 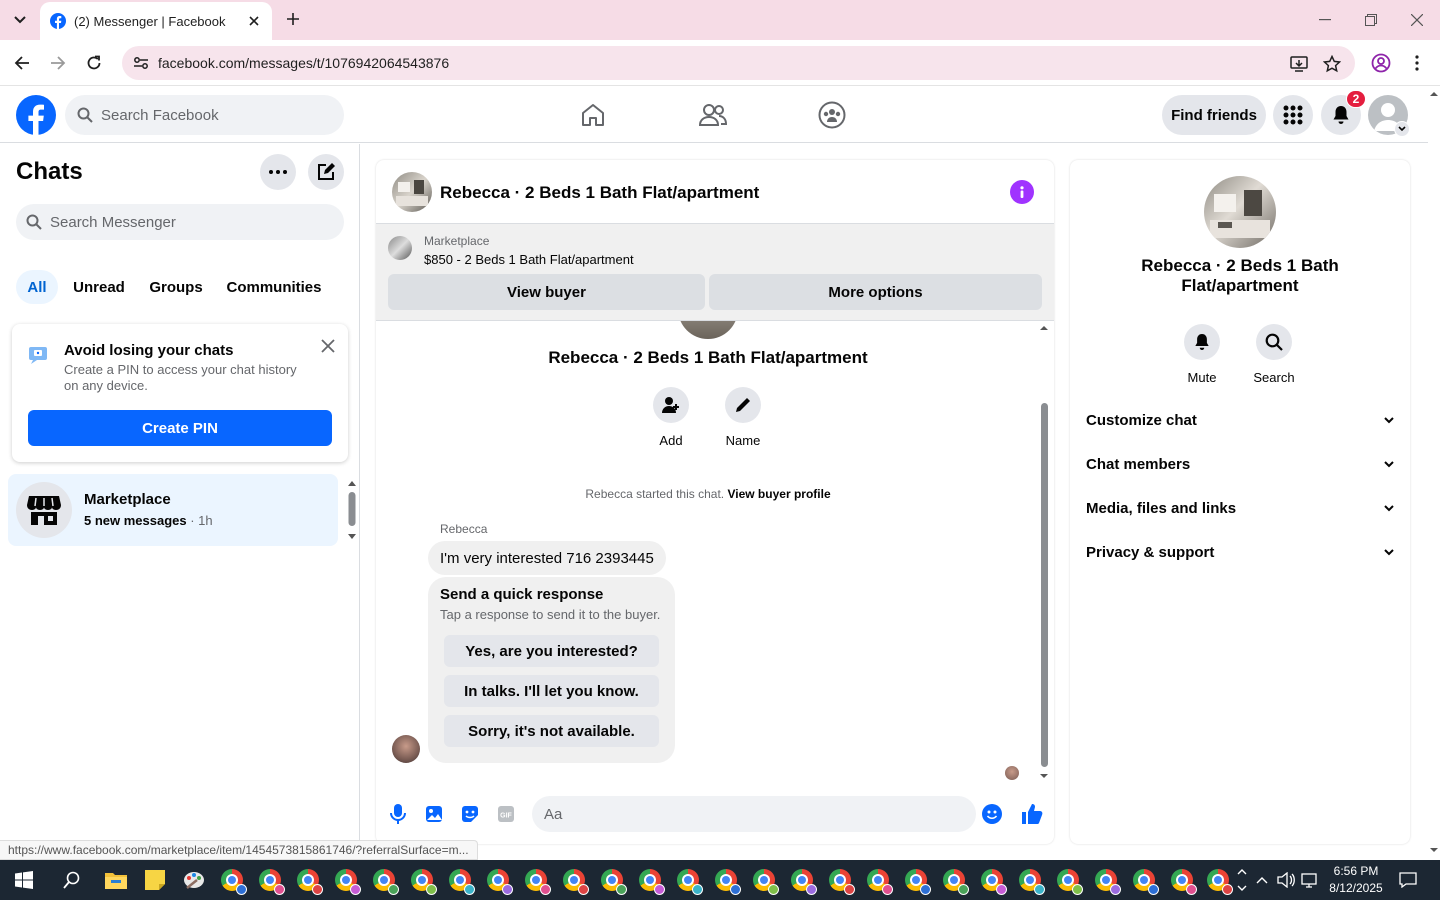 I want to click on quick-response-in-talks: In talks. I'll let you know., so click(x=551, y=691).